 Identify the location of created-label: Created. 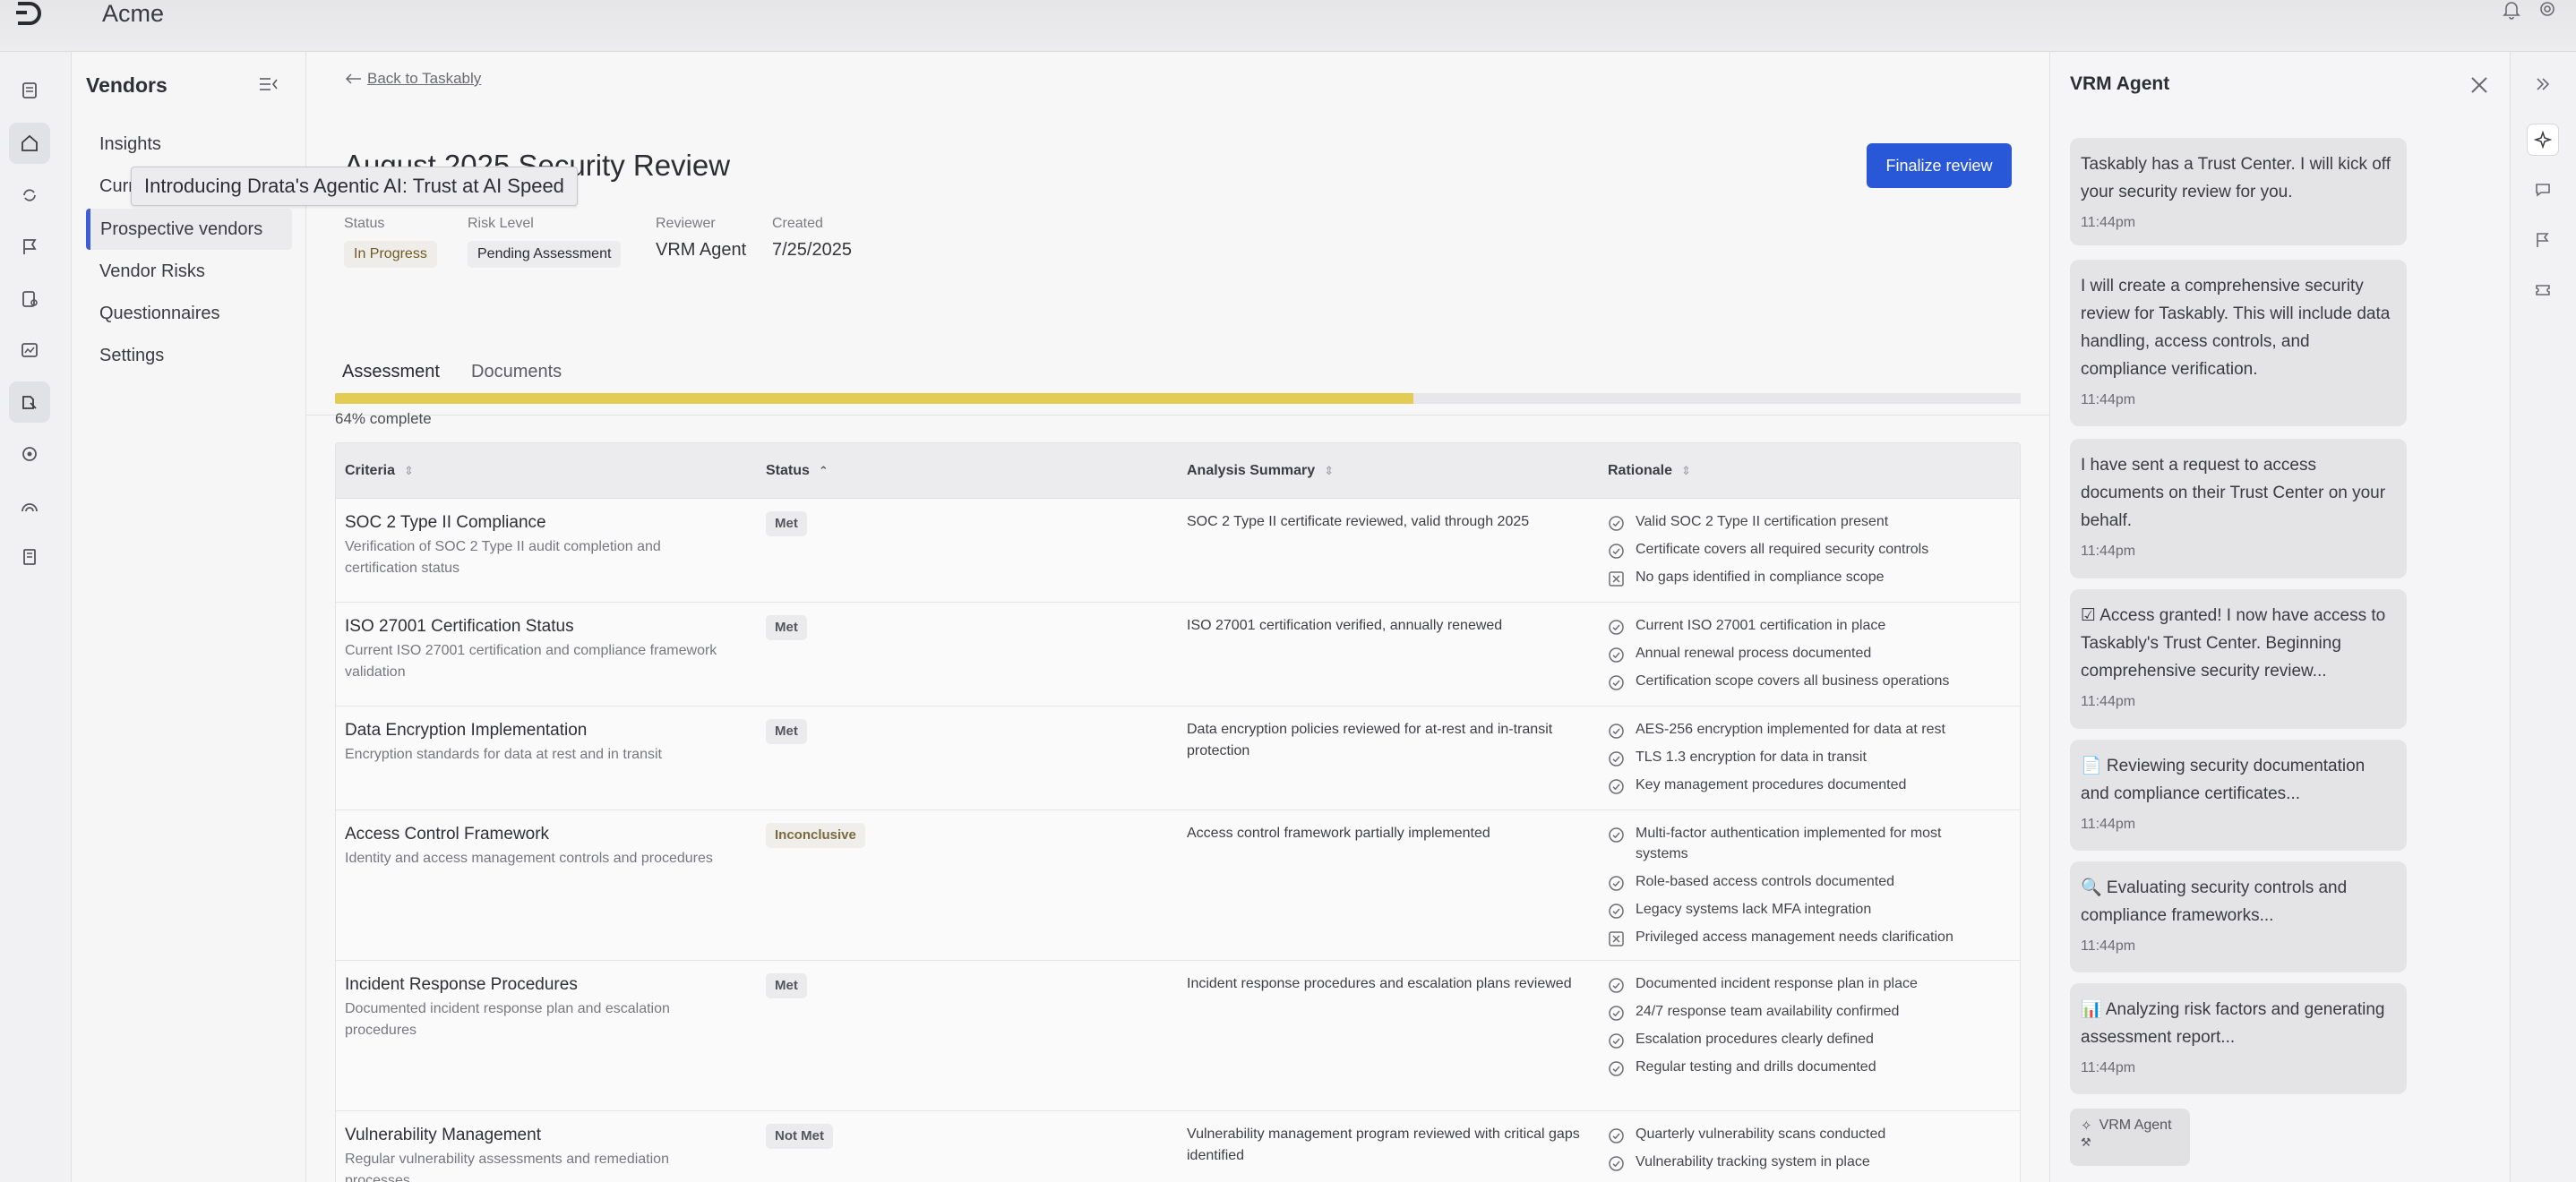
(797, 223).